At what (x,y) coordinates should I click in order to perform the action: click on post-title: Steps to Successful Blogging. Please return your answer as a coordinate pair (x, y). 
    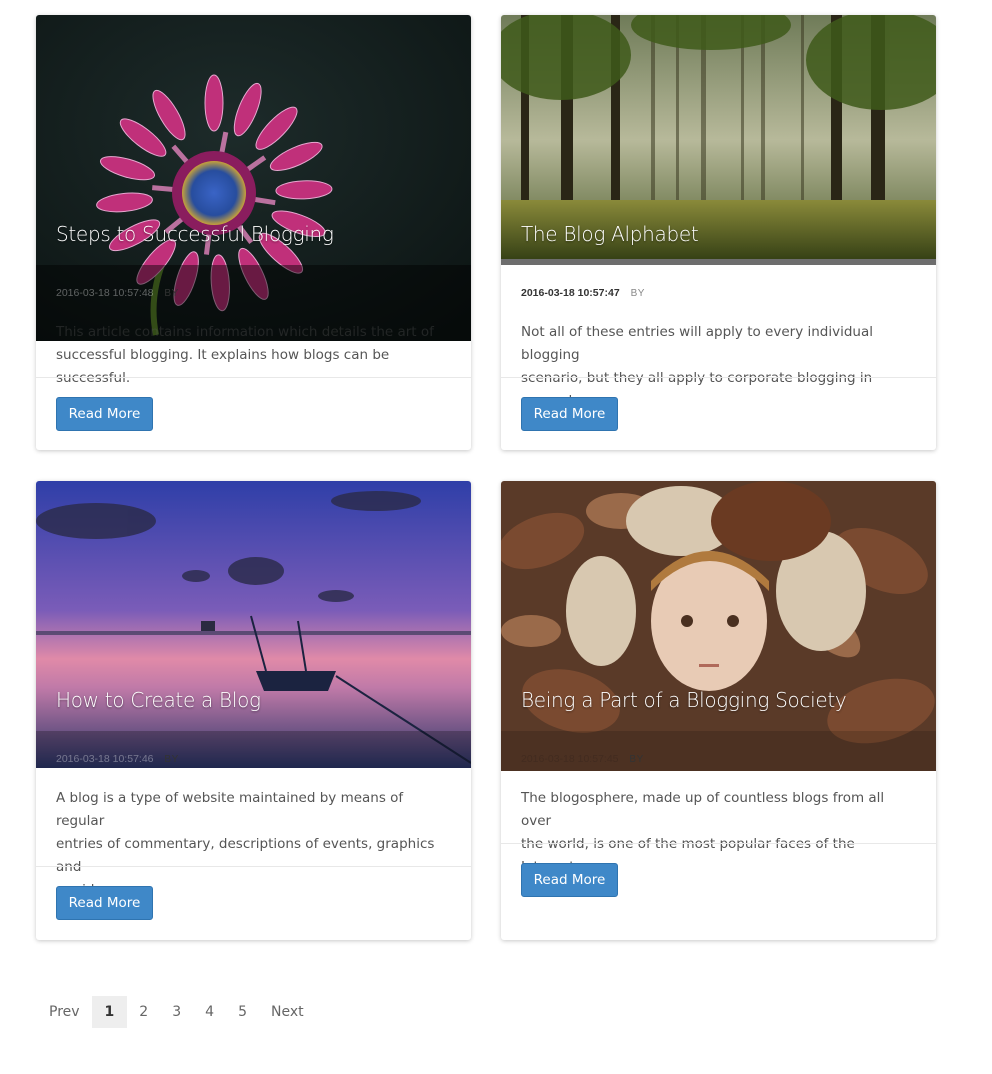
    Looking at the image, I should click on (253, 234).